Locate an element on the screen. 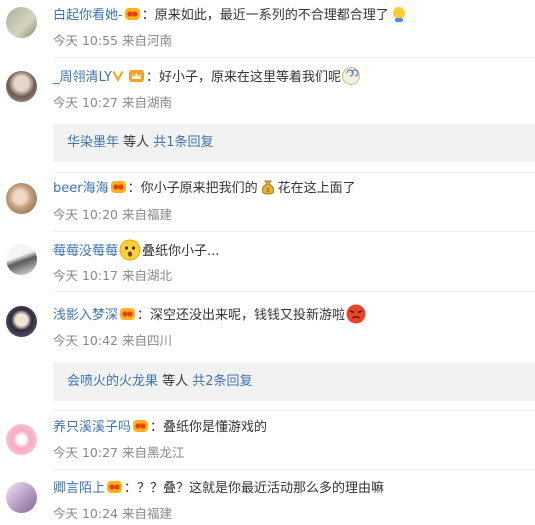 The width and height of the screenshot is (535, 525). comment-text-continued: 花在这上面了 is located at coordinates (316, 188).